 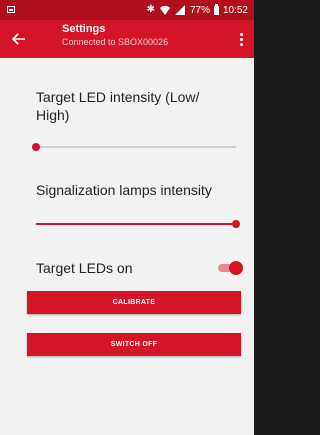 What do you see at coordinates (164, 10) in the screenshot?
I see `wifi-icon` at bounding box center [164, 10].